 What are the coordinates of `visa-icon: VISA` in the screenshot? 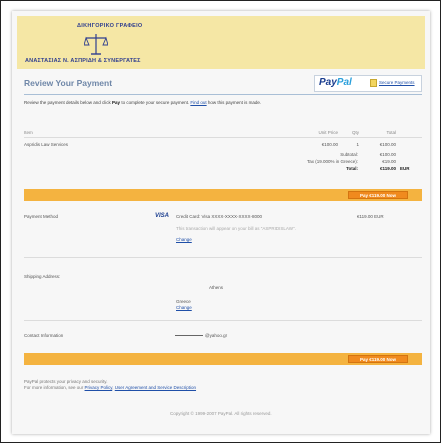 It's located at (162, 216).